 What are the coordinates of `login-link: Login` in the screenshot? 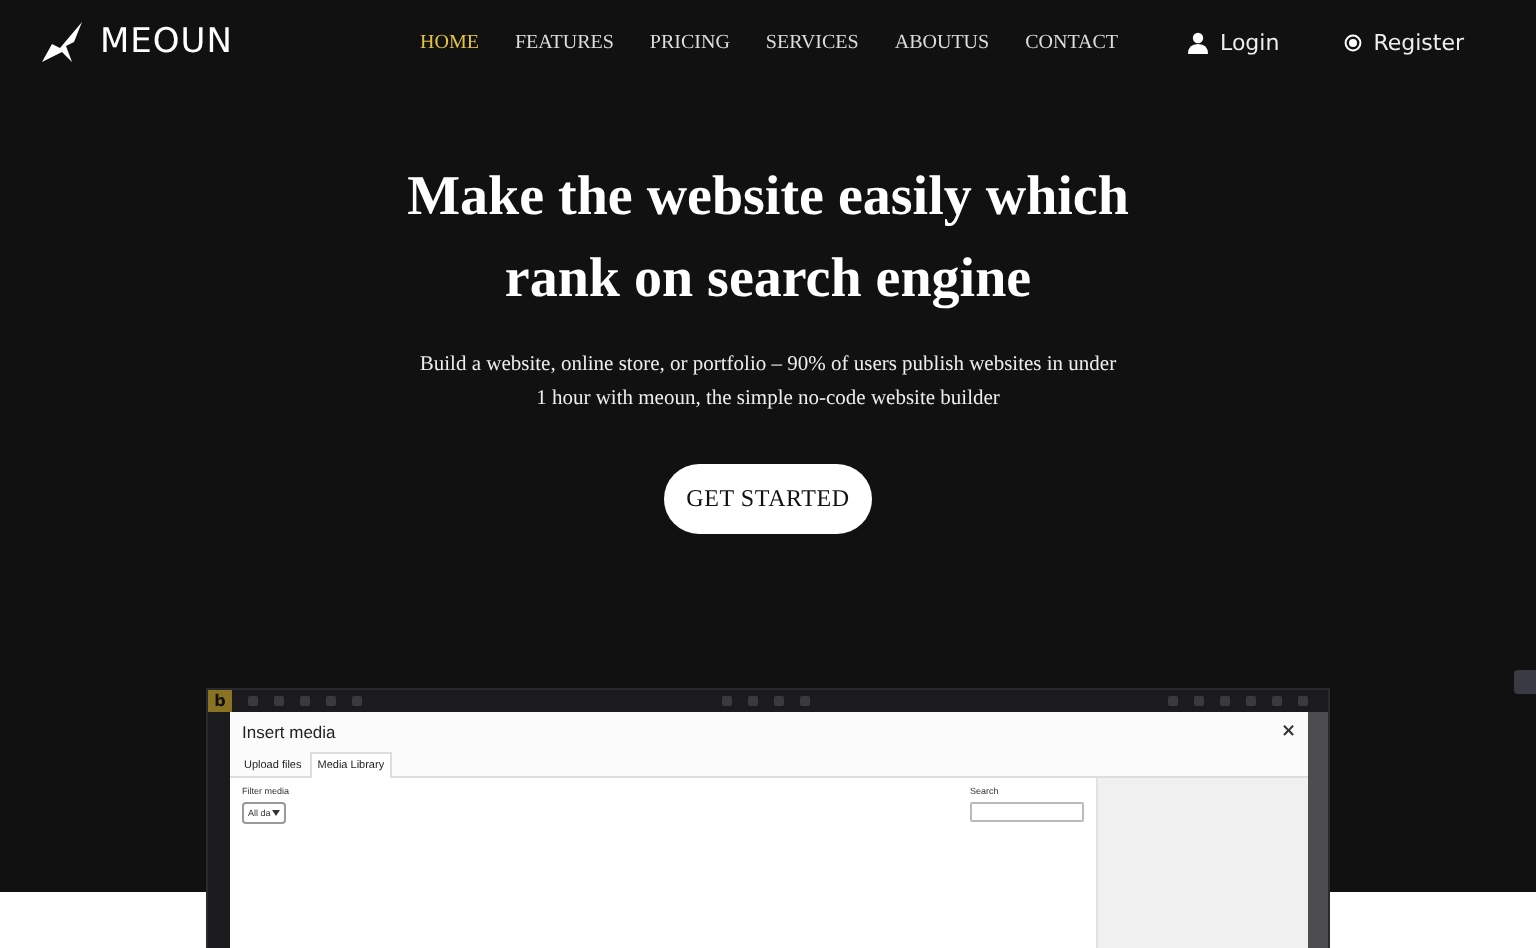 It's located at (1234, 42).